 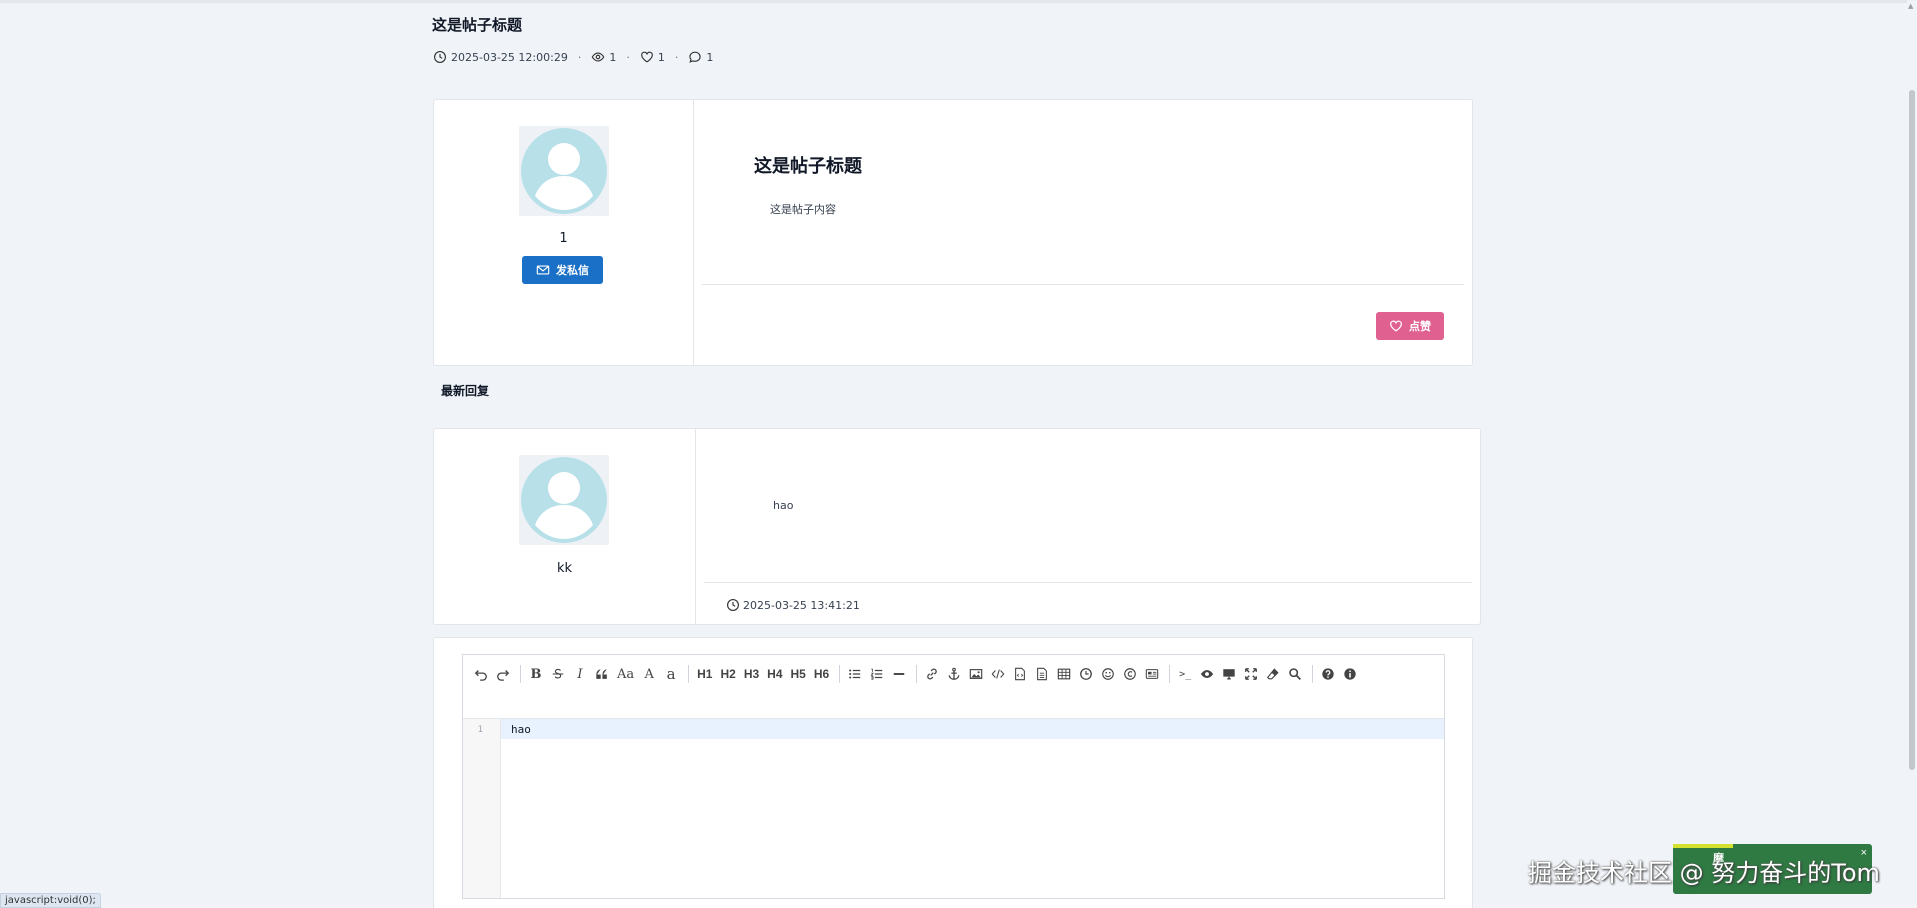 I want to click on code-block-button, so click(x=1020, y=674).